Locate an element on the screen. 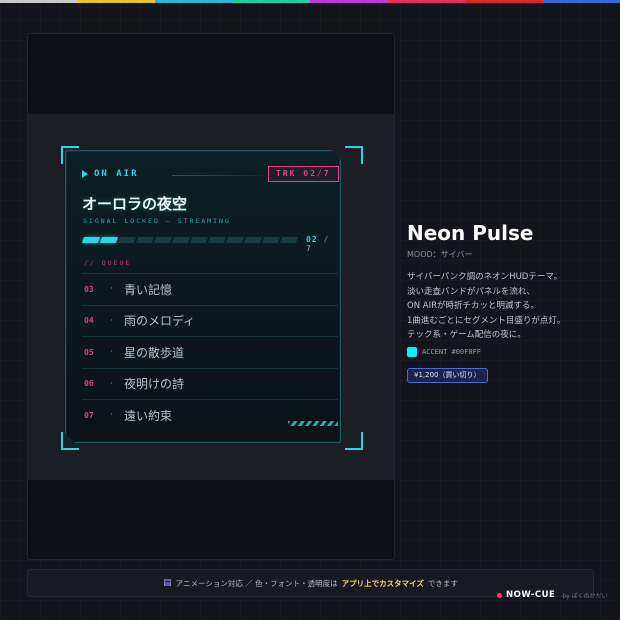 The width and height of the screenshot is (620, 620). queue-item-number: 07 is located at coordinates (89, 415).